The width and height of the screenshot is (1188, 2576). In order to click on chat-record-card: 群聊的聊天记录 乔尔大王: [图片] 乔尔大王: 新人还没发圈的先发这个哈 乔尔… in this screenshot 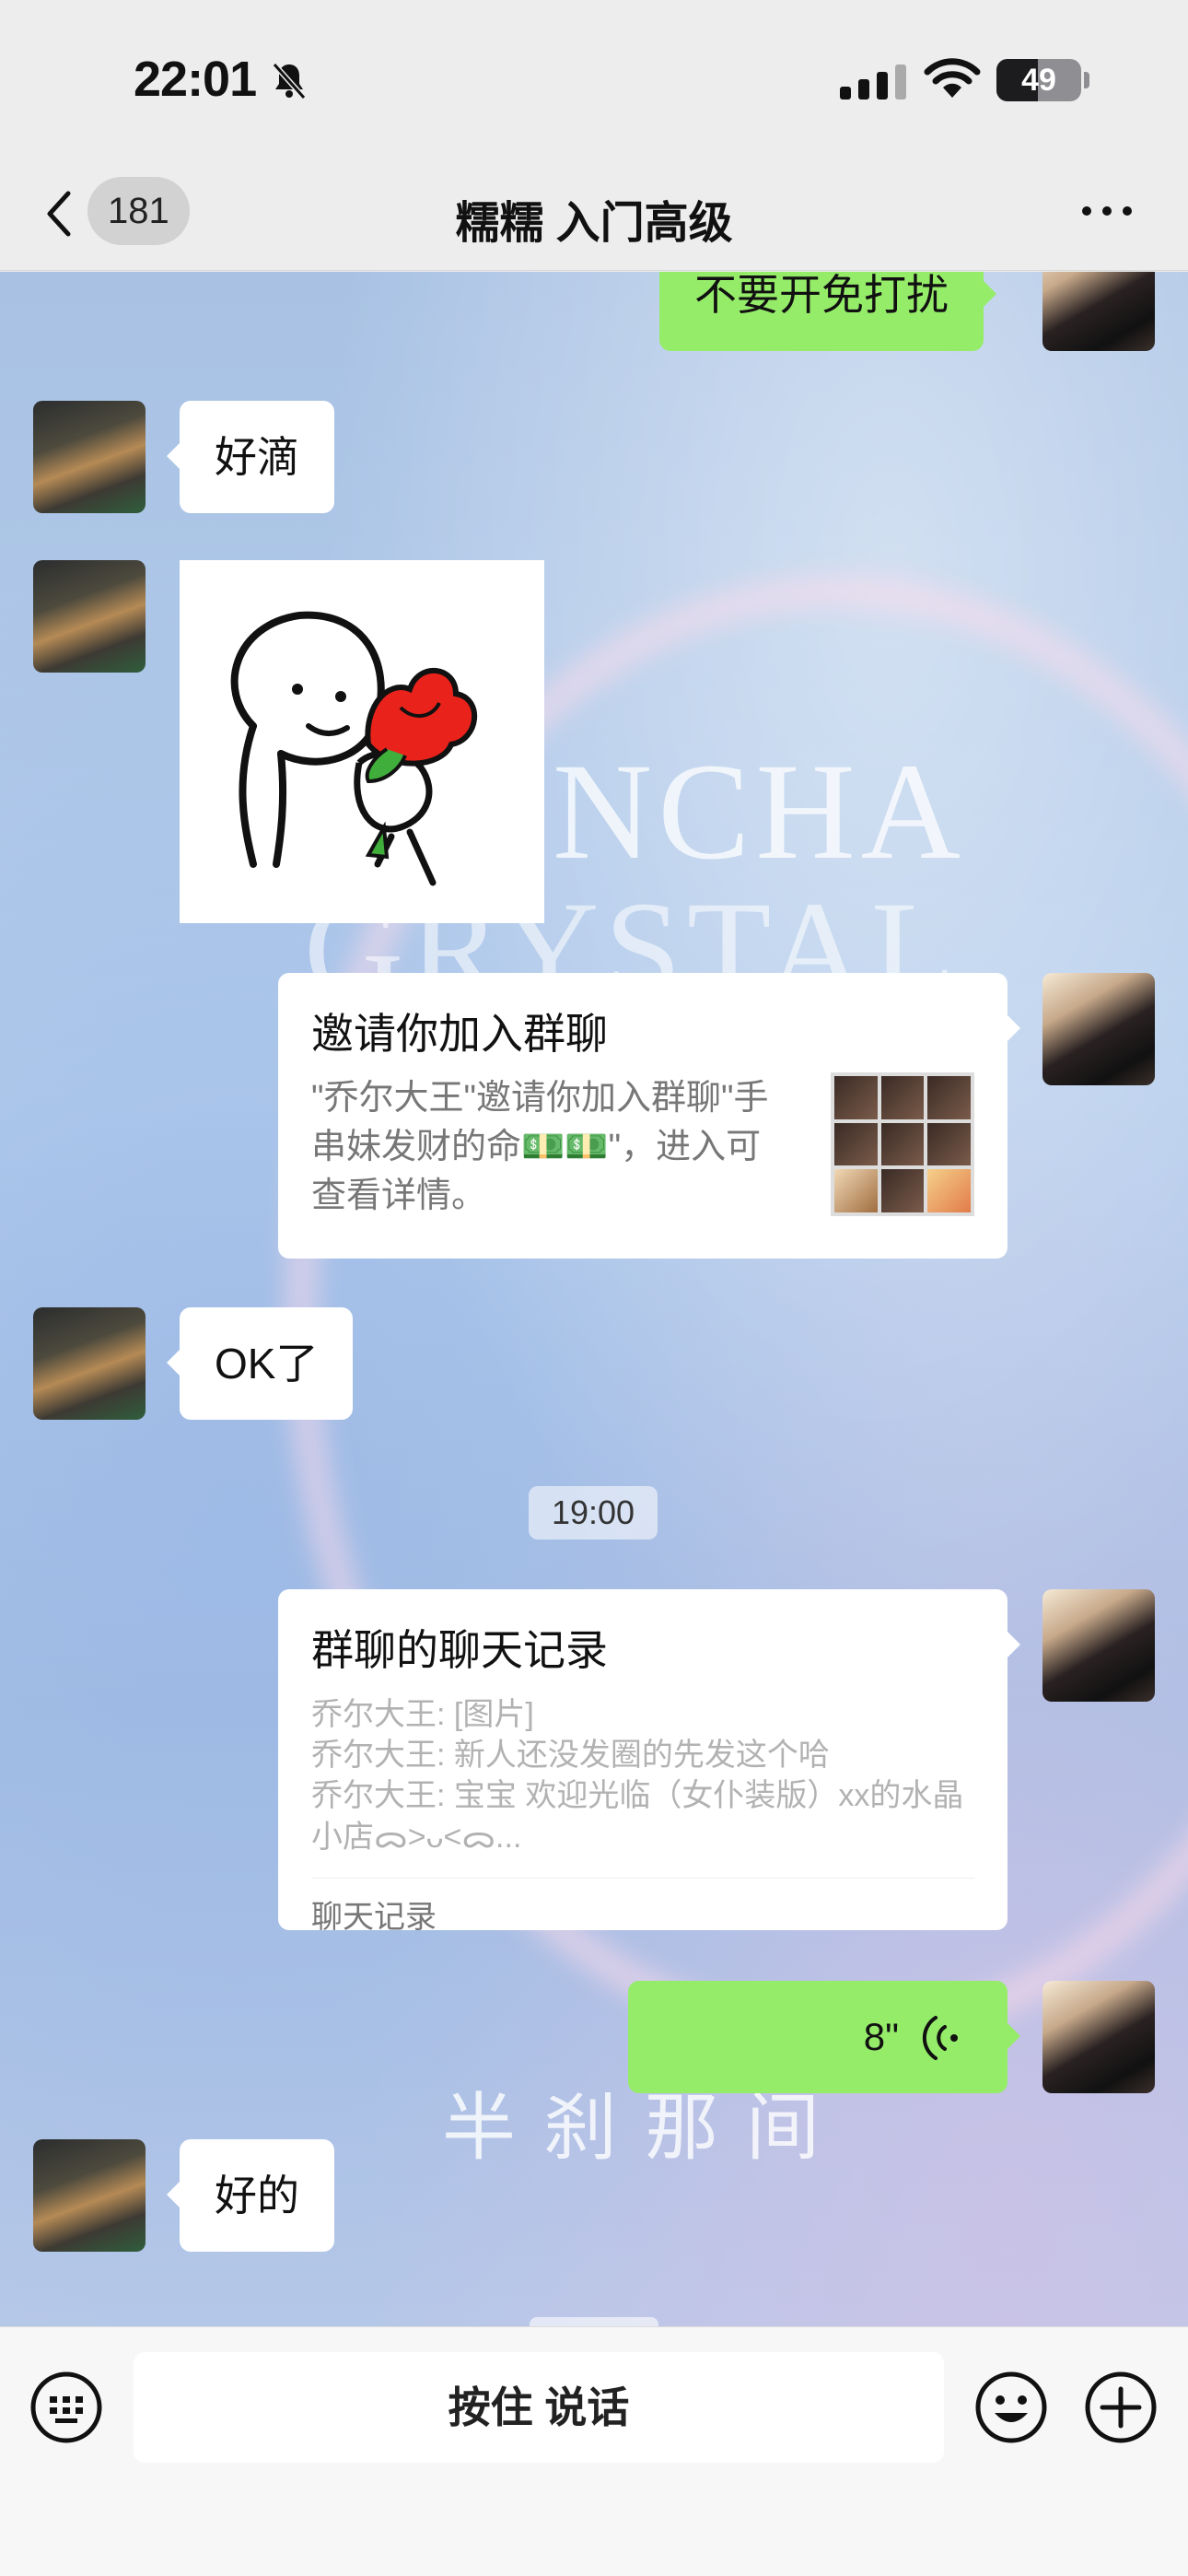, I will do `click(649, 1762)`.